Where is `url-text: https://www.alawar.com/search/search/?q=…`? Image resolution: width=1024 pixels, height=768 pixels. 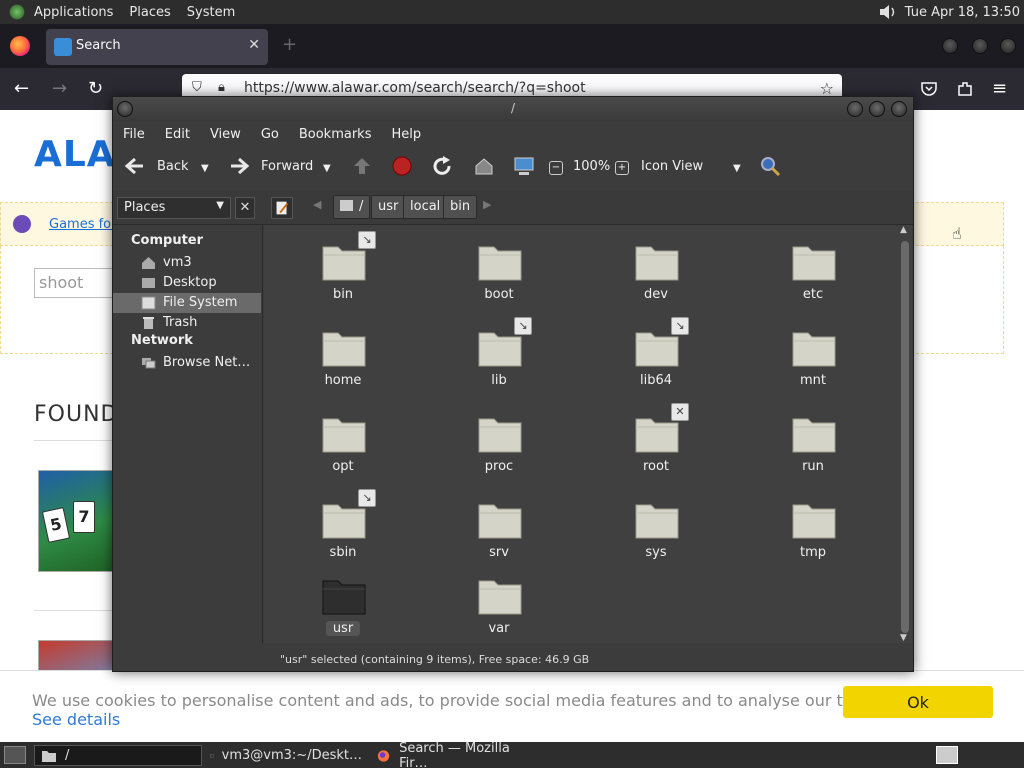 url-text: https://www.alawar.com/search/search/?q=… is located at coordinates (415, 88).